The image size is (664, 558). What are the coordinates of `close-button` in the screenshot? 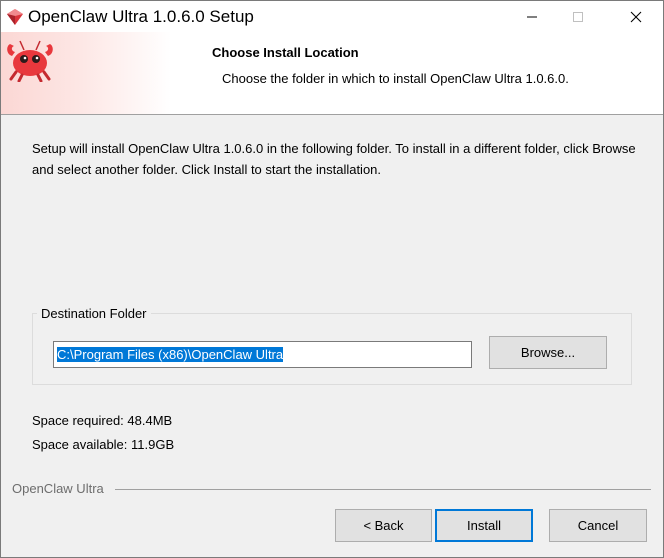 It's located at (636, 16).